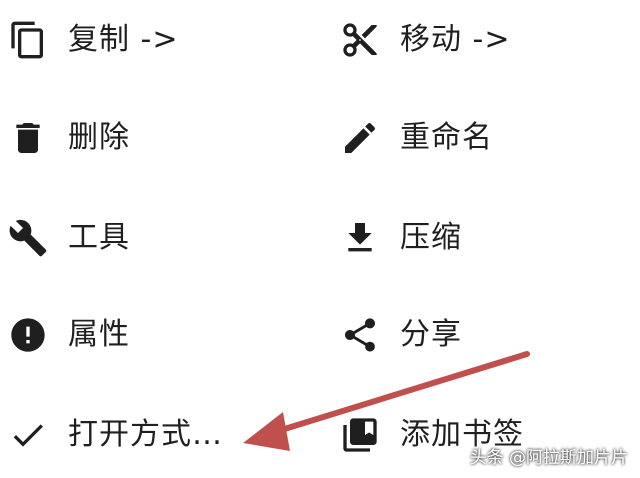  Describe the element at coordinates (99, 334) in the screenshot. I see `properties-label: 属性` at that location.